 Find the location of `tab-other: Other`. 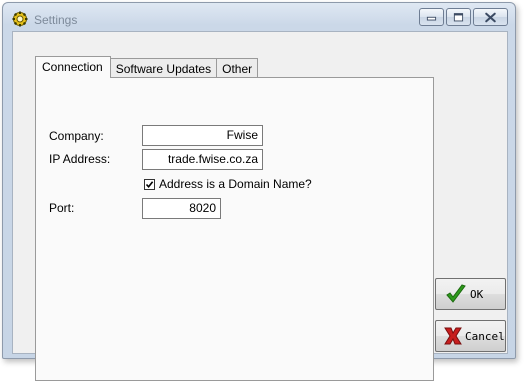

tab-other: Other is located at coordinates (238, 68).